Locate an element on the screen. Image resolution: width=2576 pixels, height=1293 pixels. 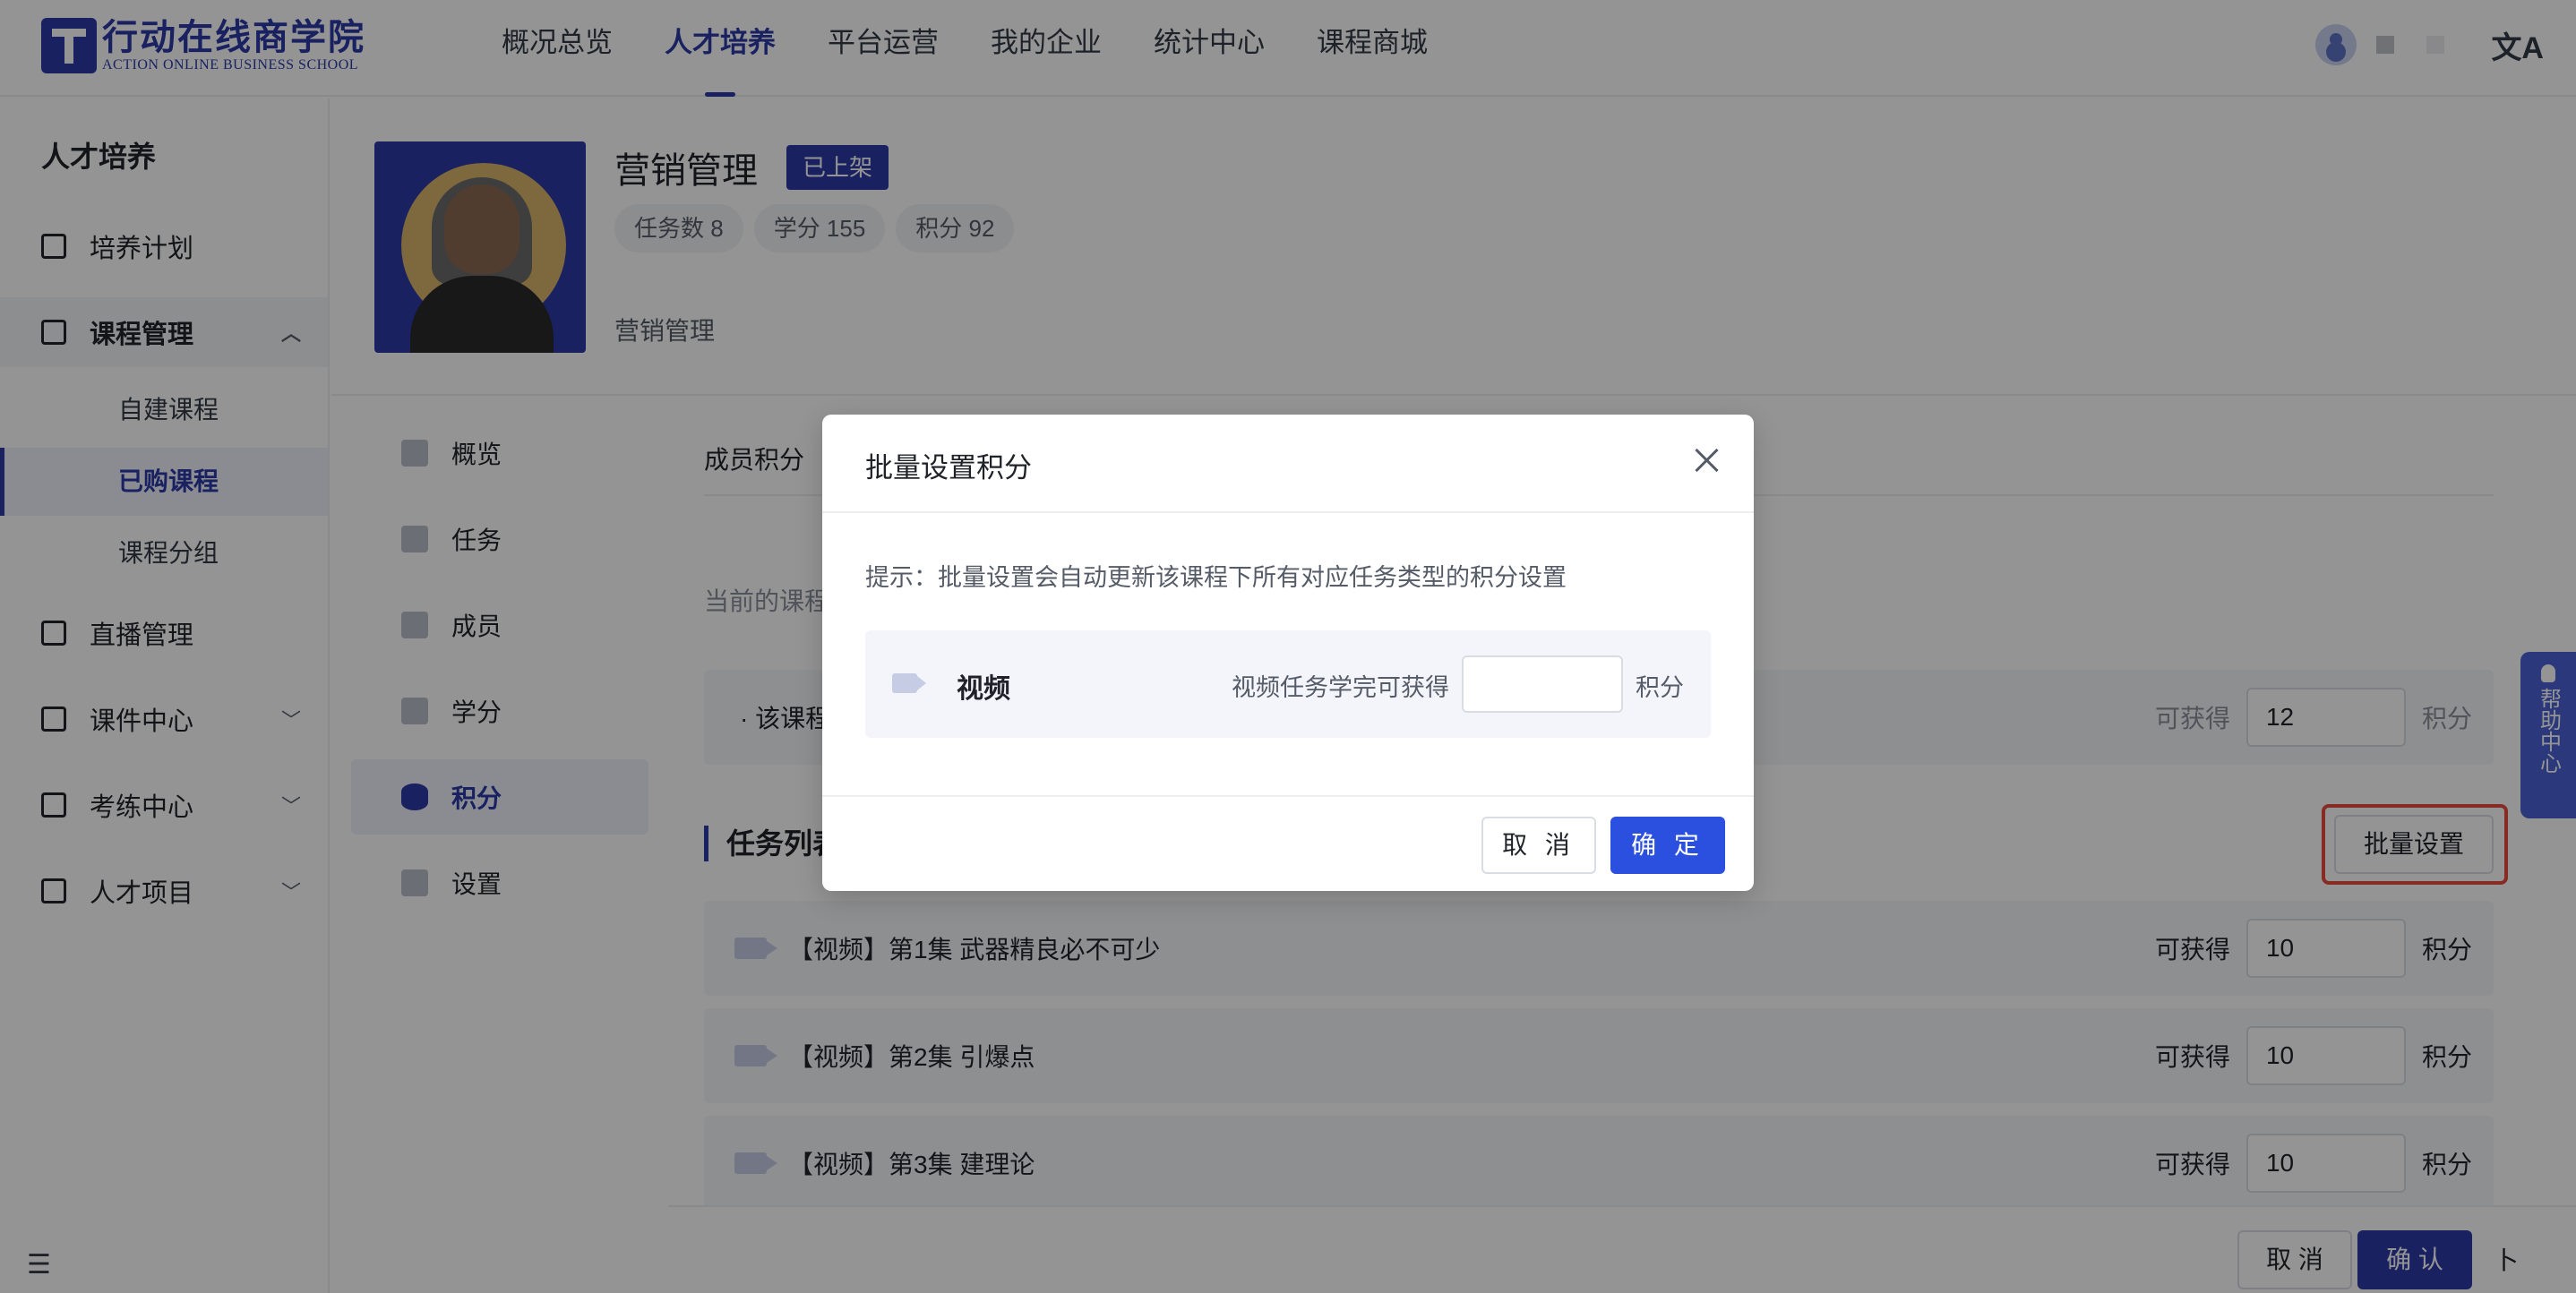
dialog-title: 批量设置积分 is located at coordinates (948, 468).